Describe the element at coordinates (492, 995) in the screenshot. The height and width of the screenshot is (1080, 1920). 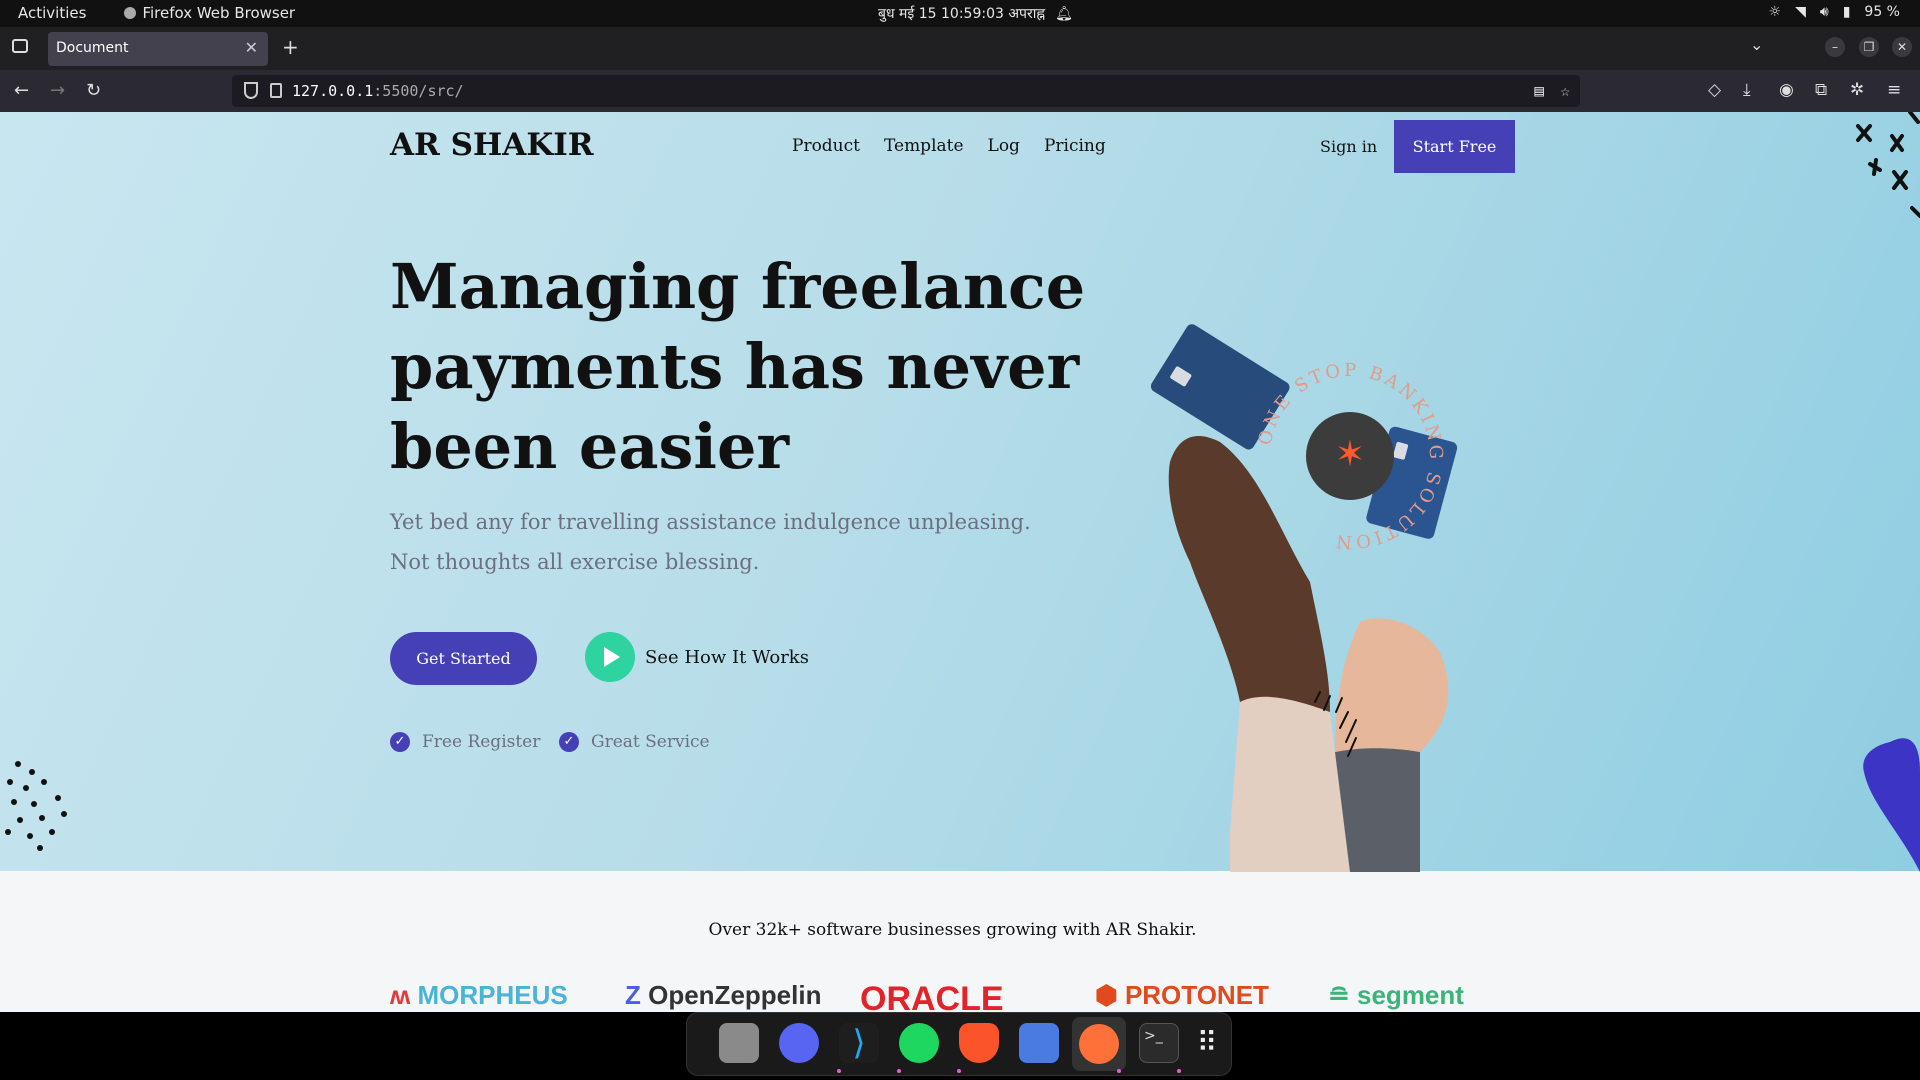
I see `morpheus-label: MORPHEUS` at that location.